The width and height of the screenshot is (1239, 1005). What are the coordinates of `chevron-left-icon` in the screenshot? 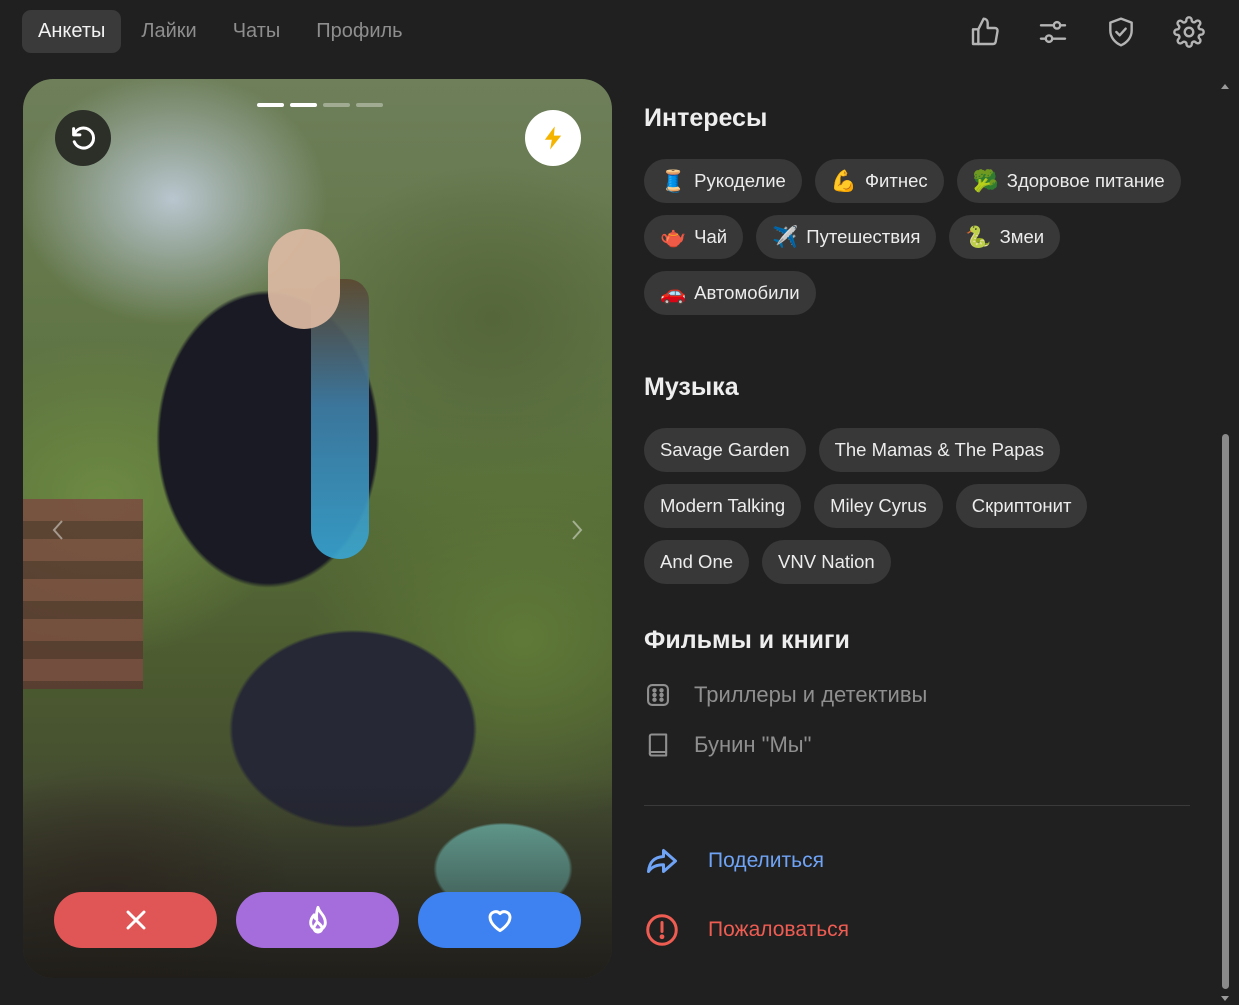 It's located at (57, 530).